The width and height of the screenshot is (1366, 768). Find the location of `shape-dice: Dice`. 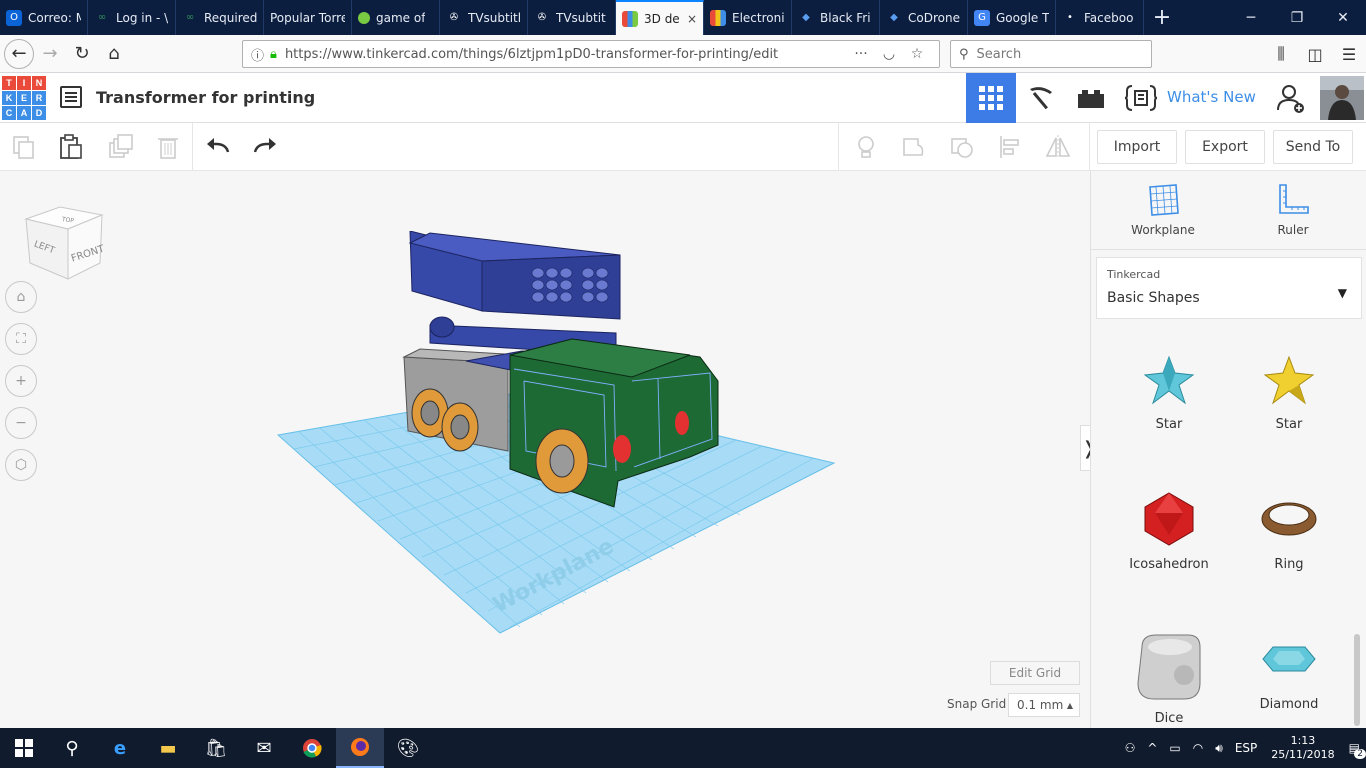

shape-dice: Dice is located at coordinates (1169, 677).